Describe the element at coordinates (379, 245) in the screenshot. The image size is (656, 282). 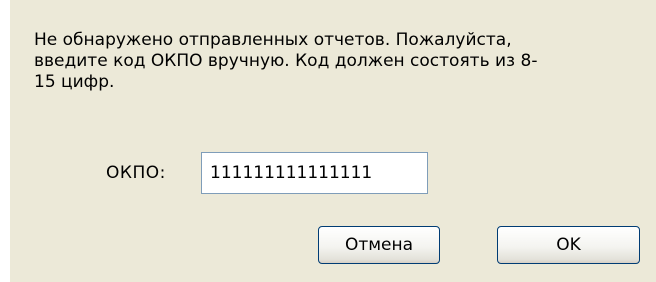
I see `cancel-button: Отмена` at that location.